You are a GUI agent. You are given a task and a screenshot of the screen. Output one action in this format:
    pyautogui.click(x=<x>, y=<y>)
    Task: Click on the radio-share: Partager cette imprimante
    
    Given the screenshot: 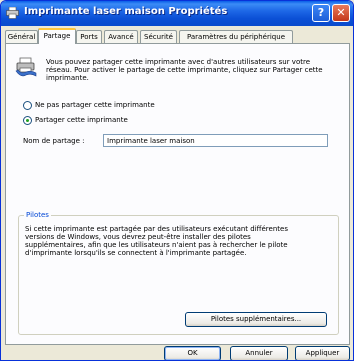 What is the action you would take?
    pyautogui.click(x=75, y=120)
    